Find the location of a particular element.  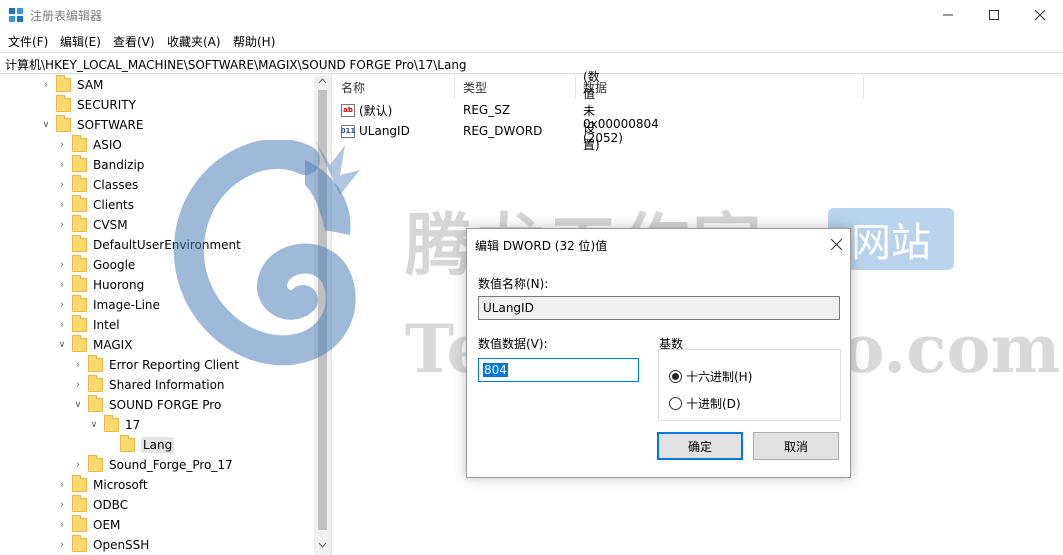

title-bar: 注册表编辑器 is located at coordinates (531, 15).